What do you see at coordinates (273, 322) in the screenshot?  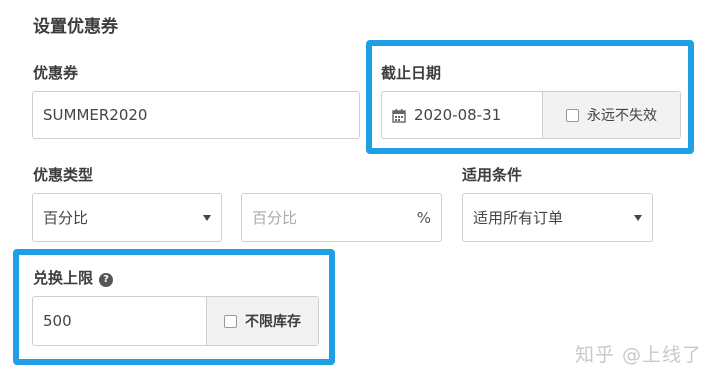 I see `unlimited-stock-label: 不限库存` at bounding box center [273, 322].